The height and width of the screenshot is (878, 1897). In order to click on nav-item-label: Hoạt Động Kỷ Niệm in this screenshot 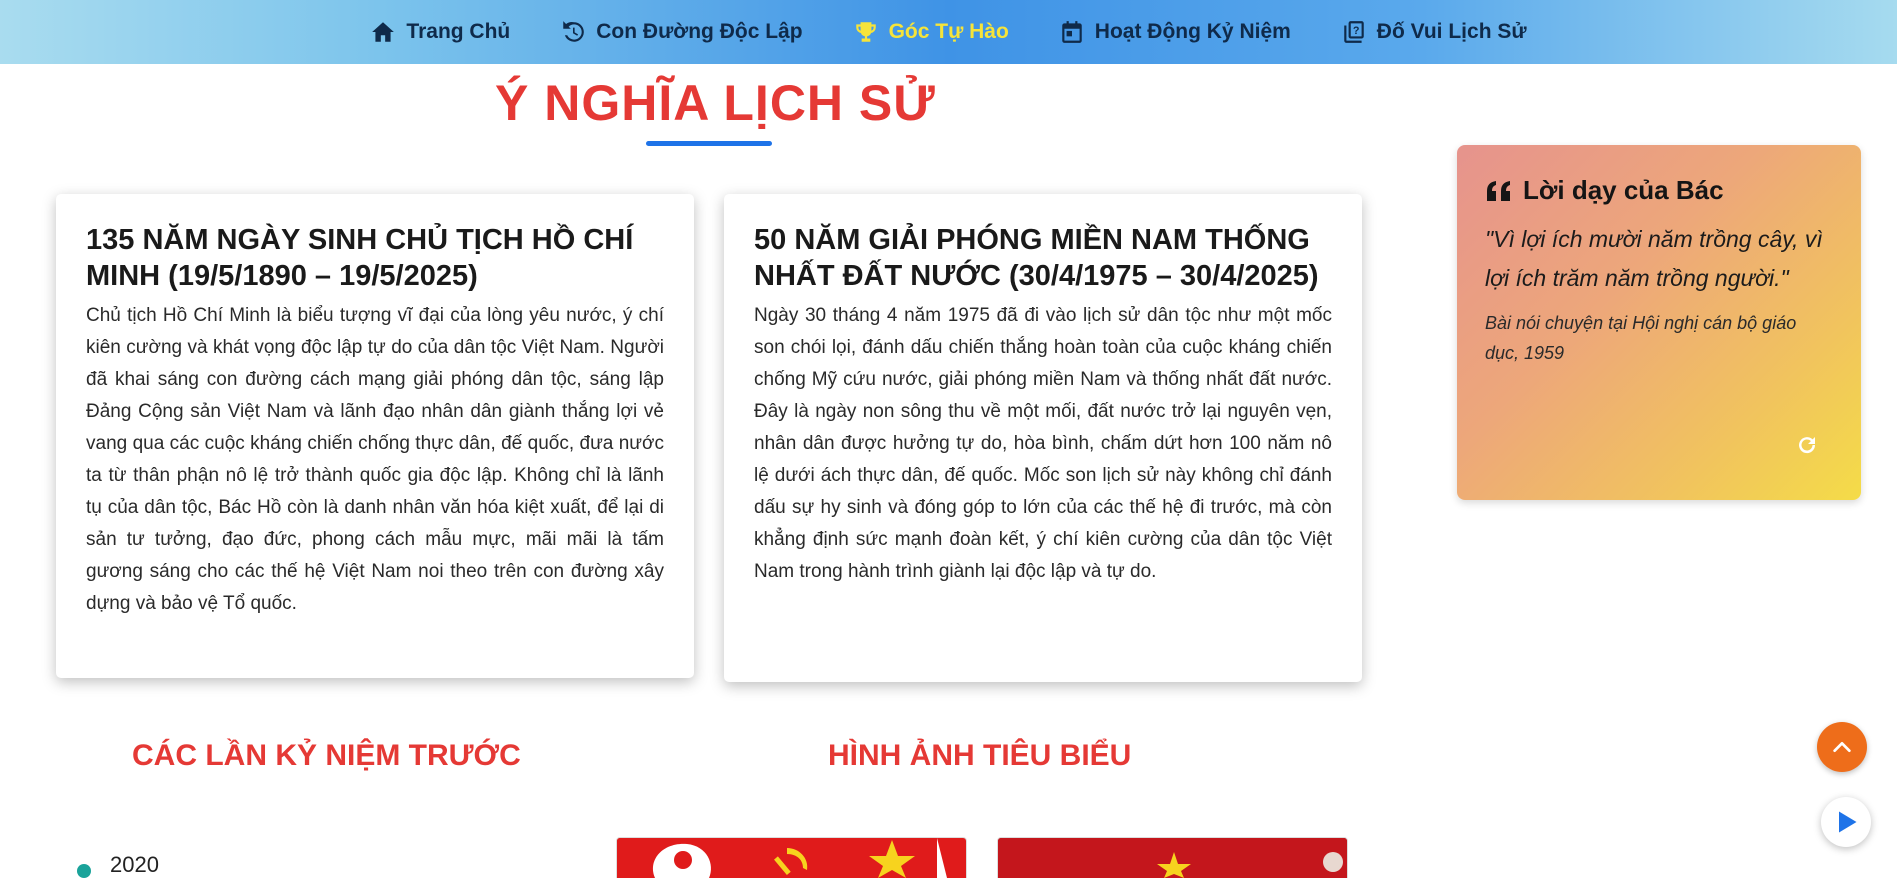, I will do `click(1192, 31)`.